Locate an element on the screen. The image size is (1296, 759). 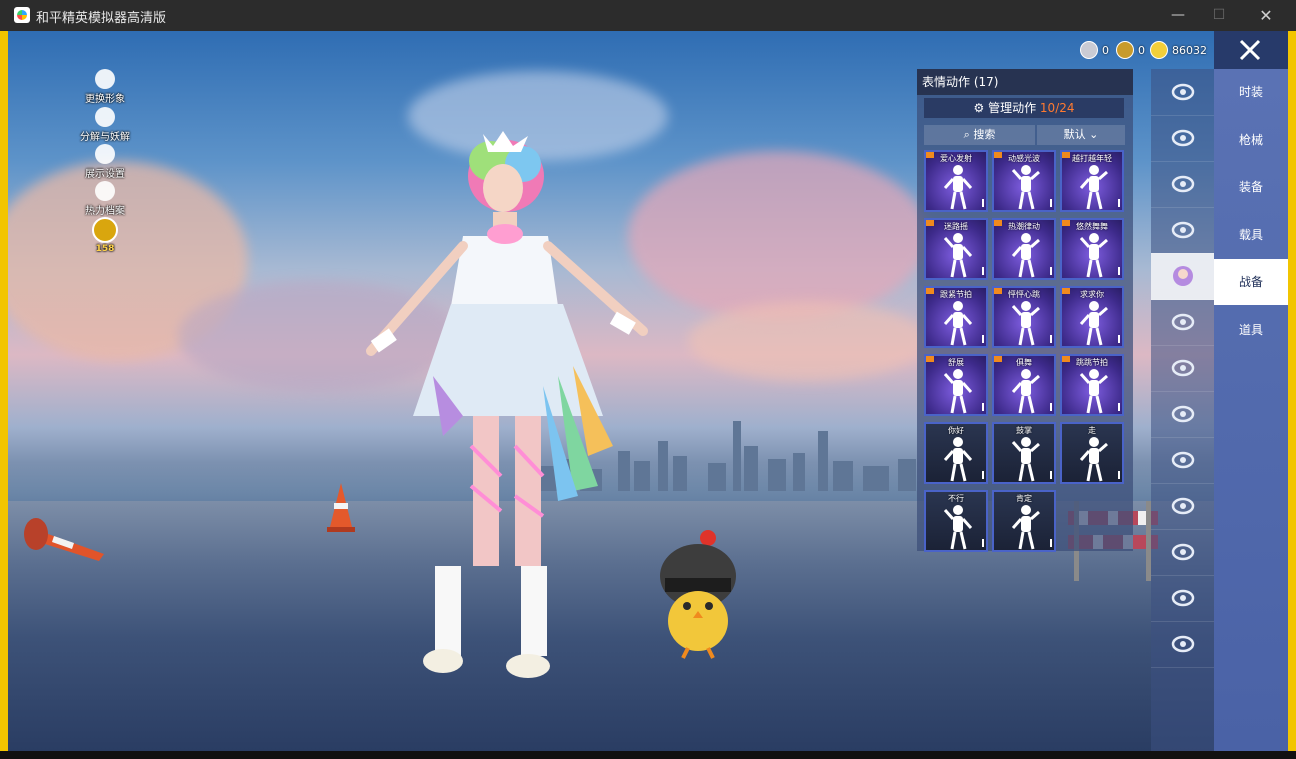
emote-tile: 悠然舞舞 is located at coordinates (1092, 249).